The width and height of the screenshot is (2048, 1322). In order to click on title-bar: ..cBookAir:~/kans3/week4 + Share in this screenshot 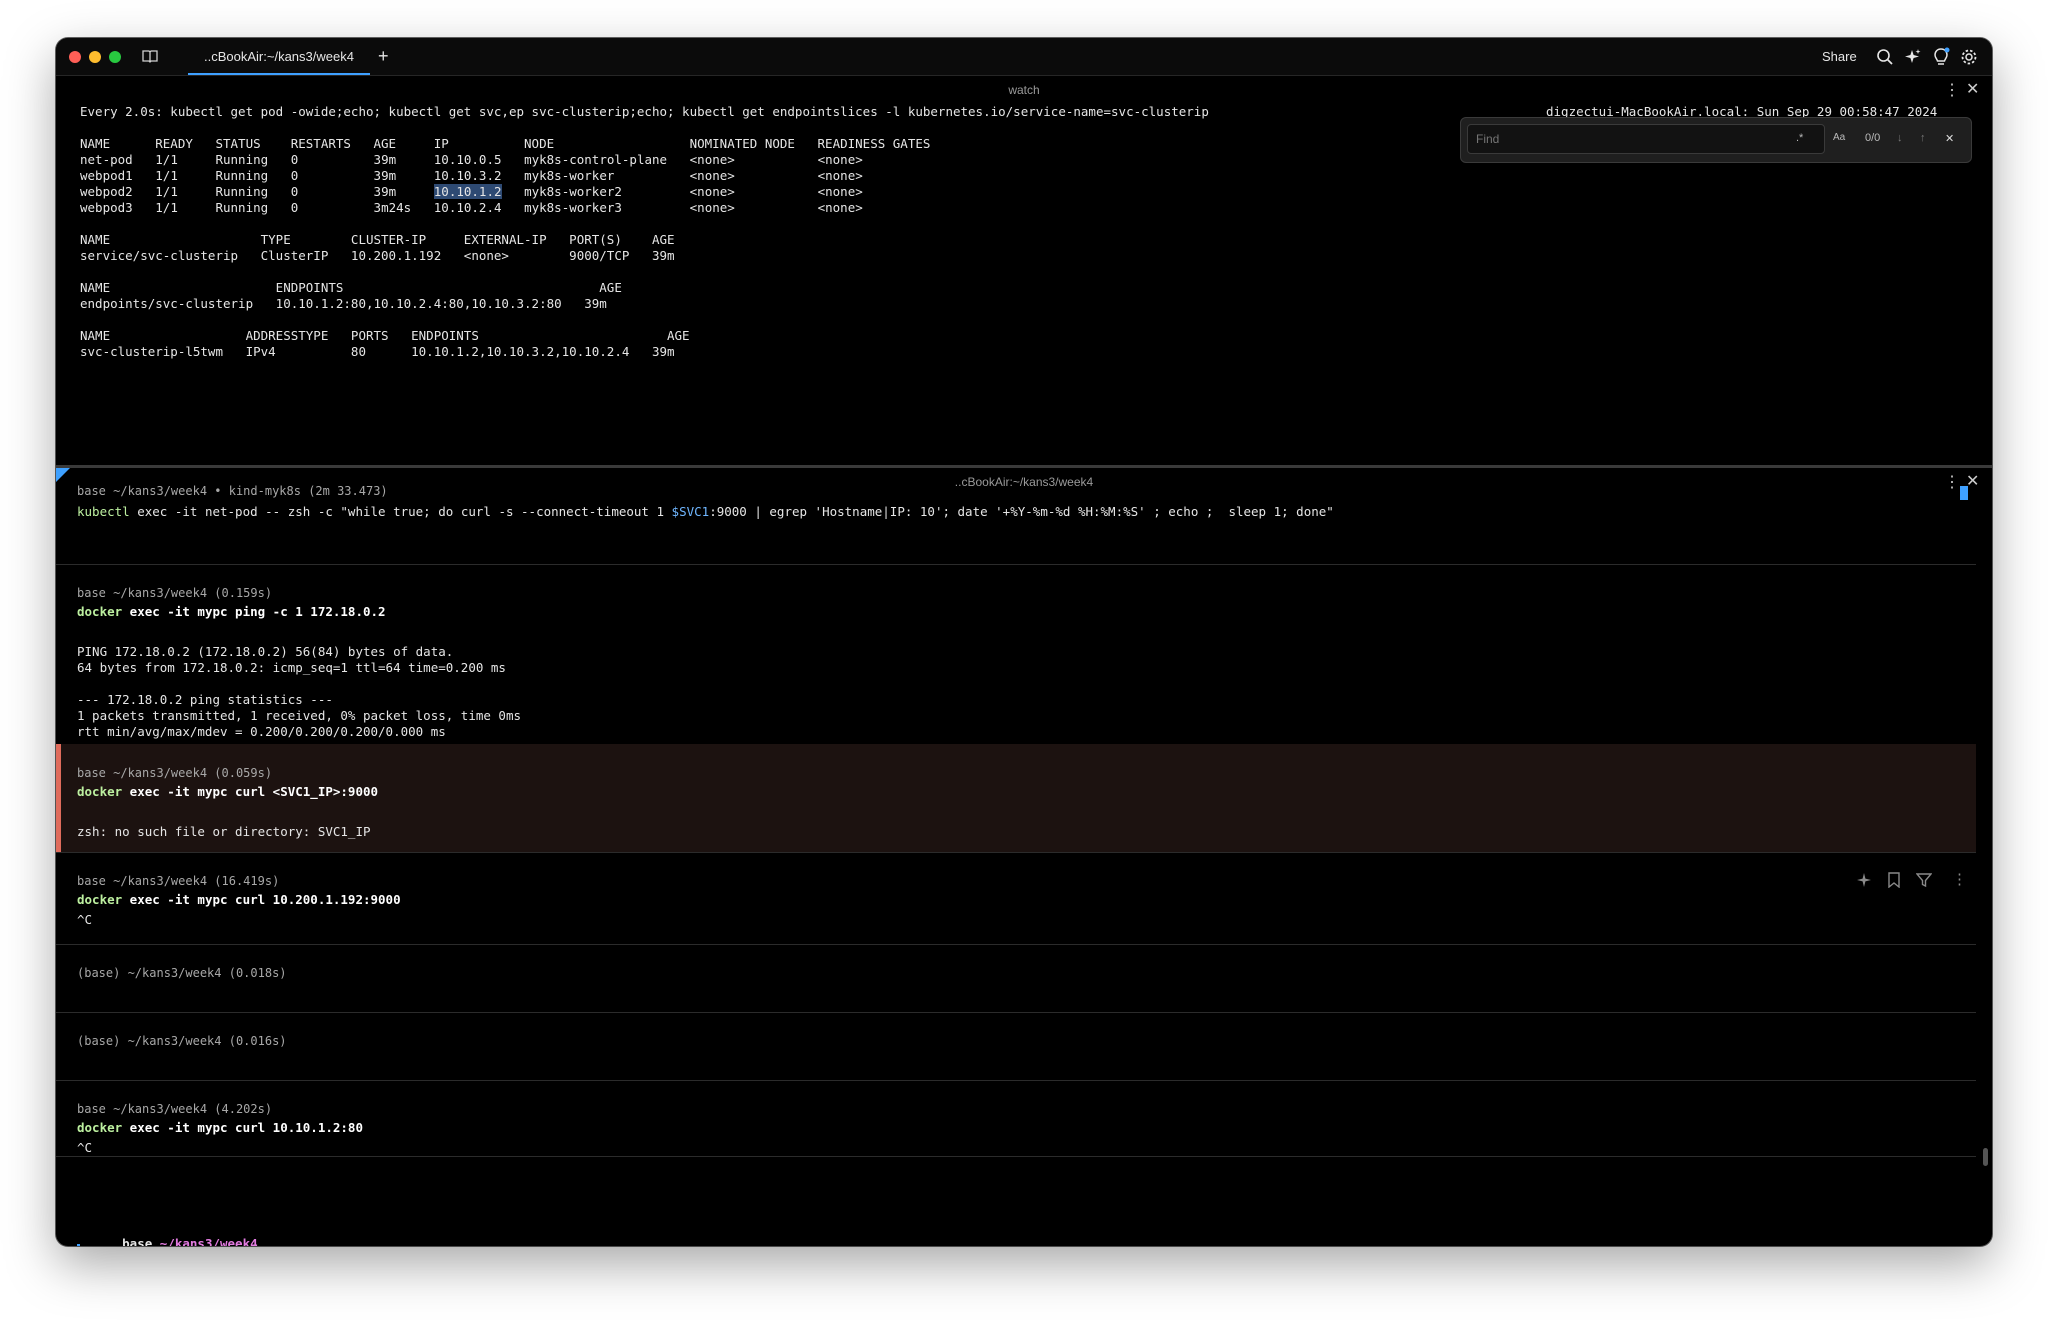, I will do `click(1024, 57)`.